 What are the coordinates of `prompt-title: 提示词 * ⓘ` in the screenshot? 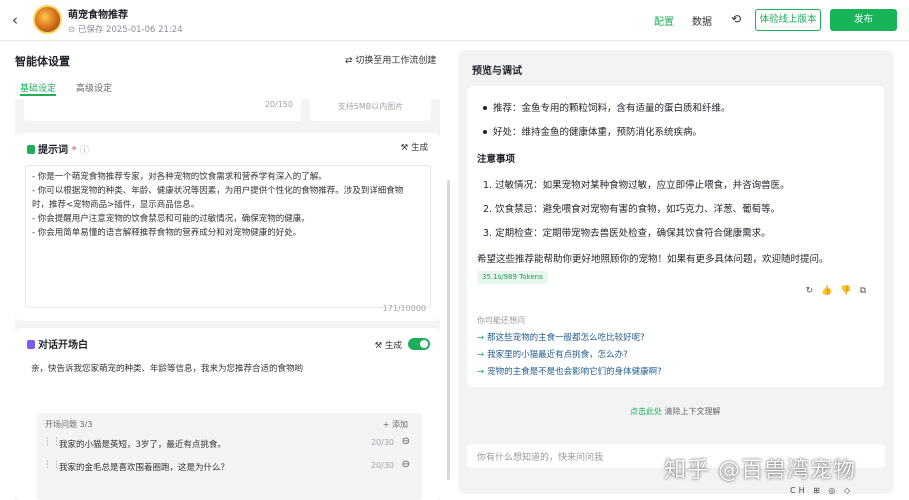 It's located at (58, 148).